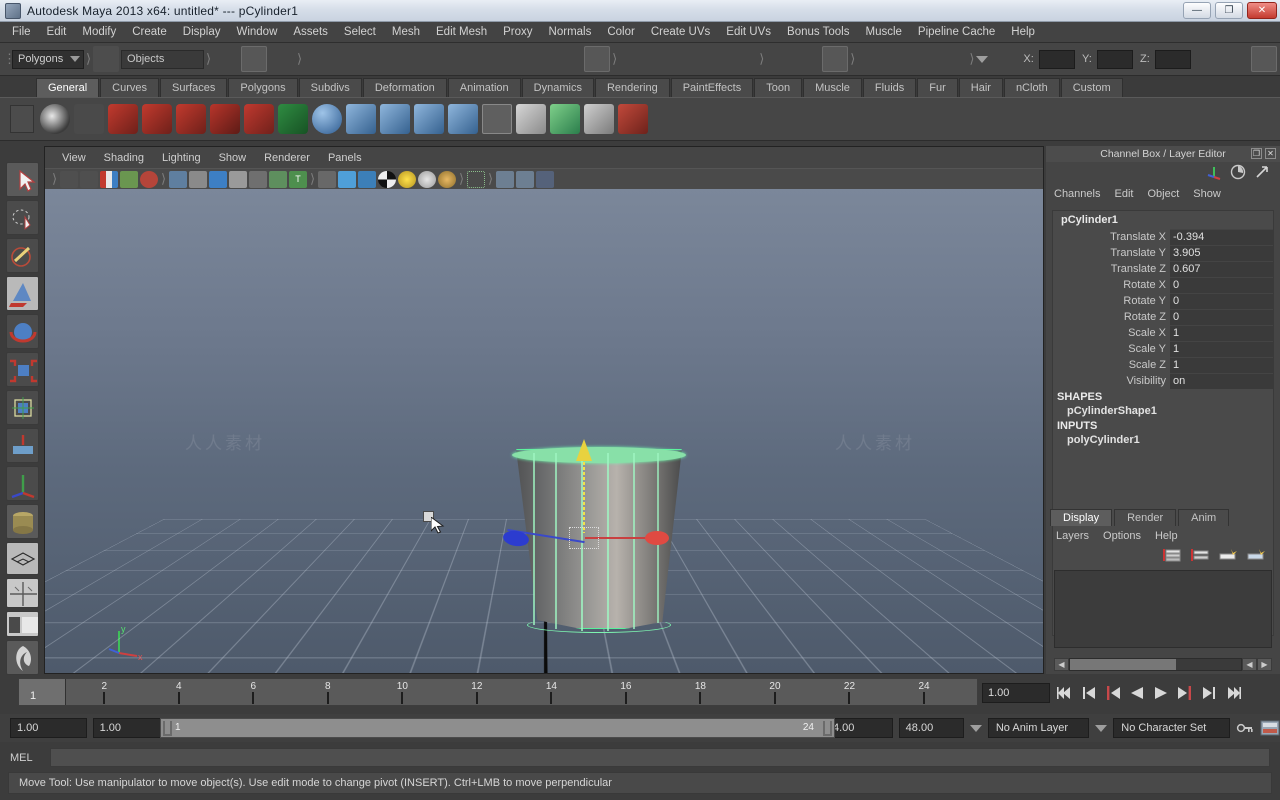 The width and height of the screenshot is (1280, 800). What do you see at coordinates (1262, 10) in the screenshot?
I see `close-button: ✕` at bounding box center [1262, 10].